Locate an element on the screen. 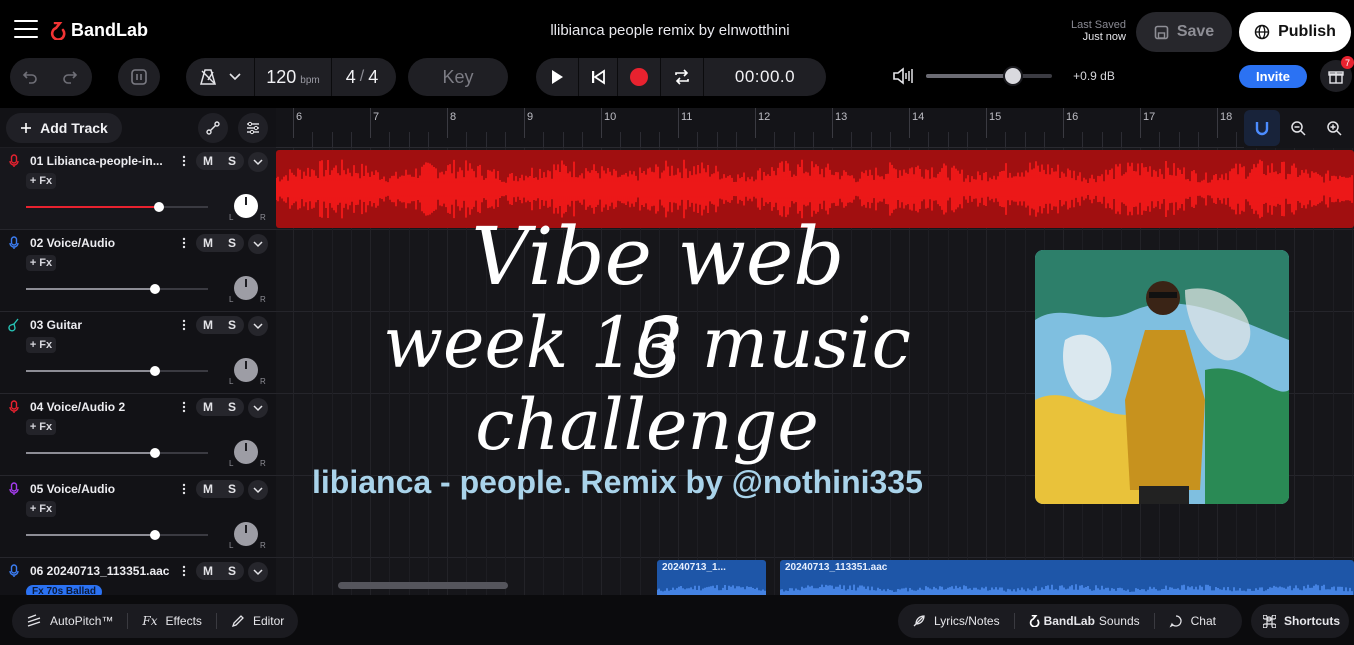 This screenshot has width=1354, height=645. zoom-in-icon is located at coordinates (1334, 128).